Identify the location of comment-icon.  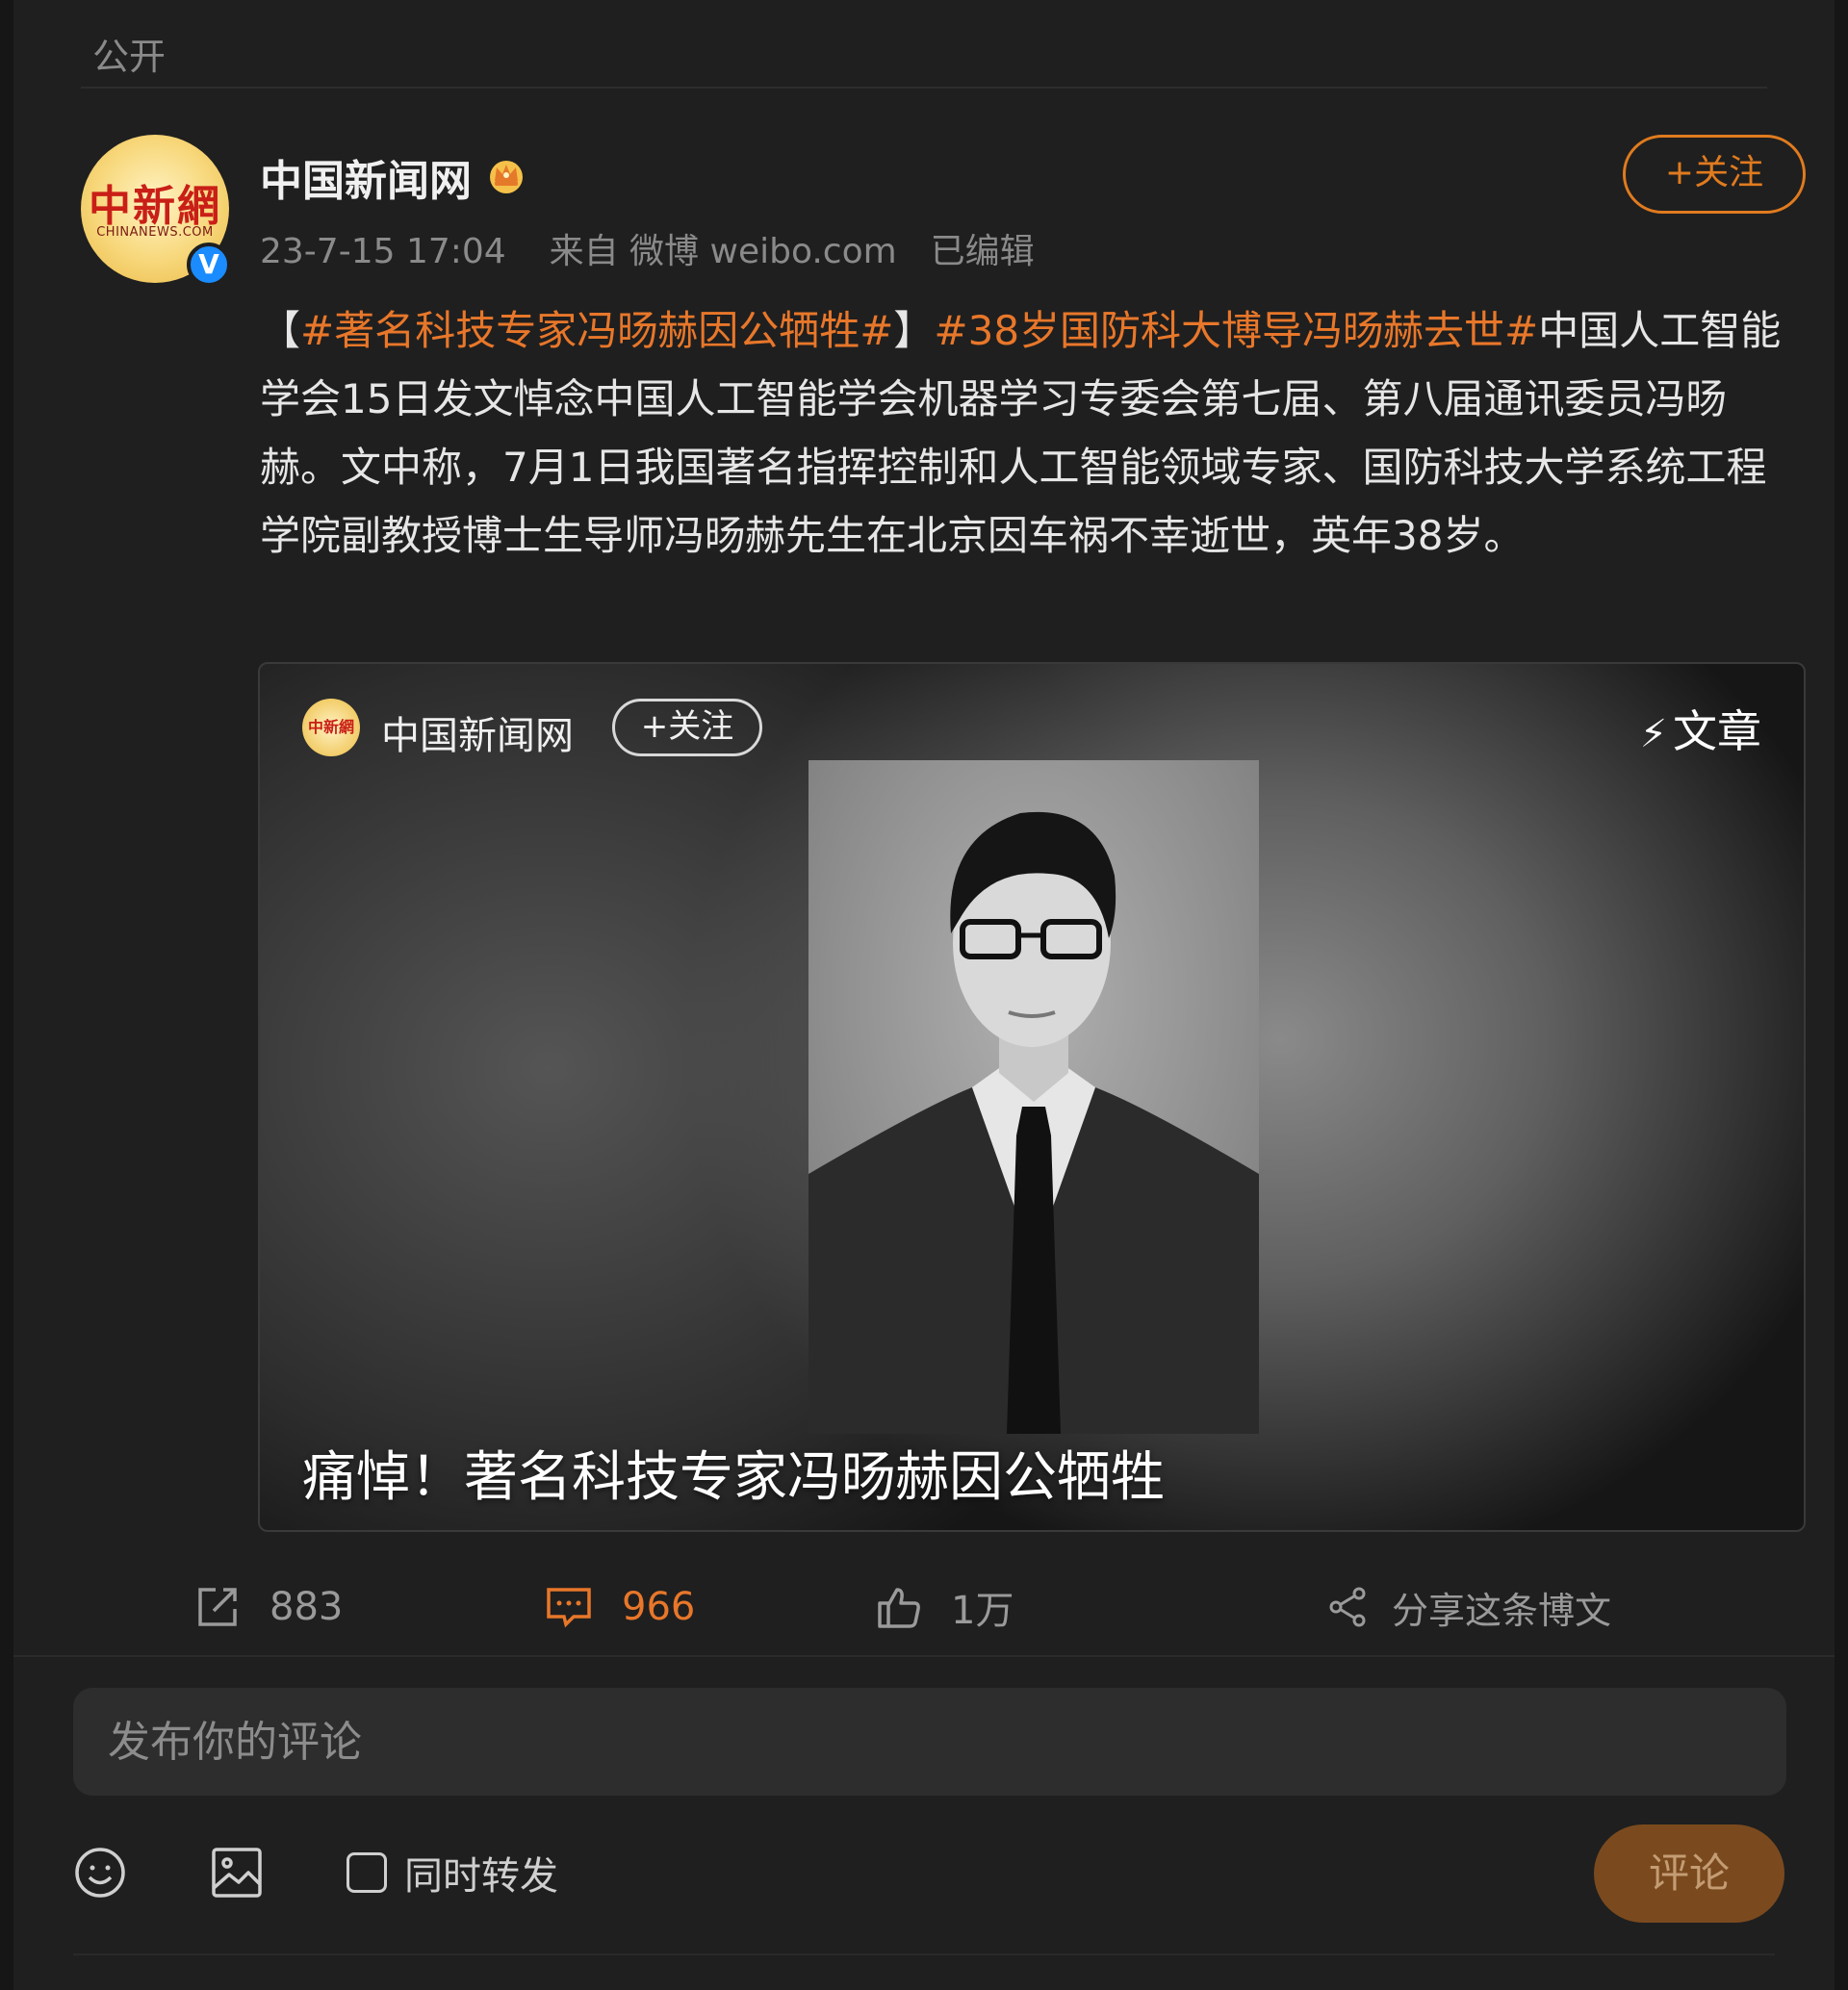
(569, 1608).